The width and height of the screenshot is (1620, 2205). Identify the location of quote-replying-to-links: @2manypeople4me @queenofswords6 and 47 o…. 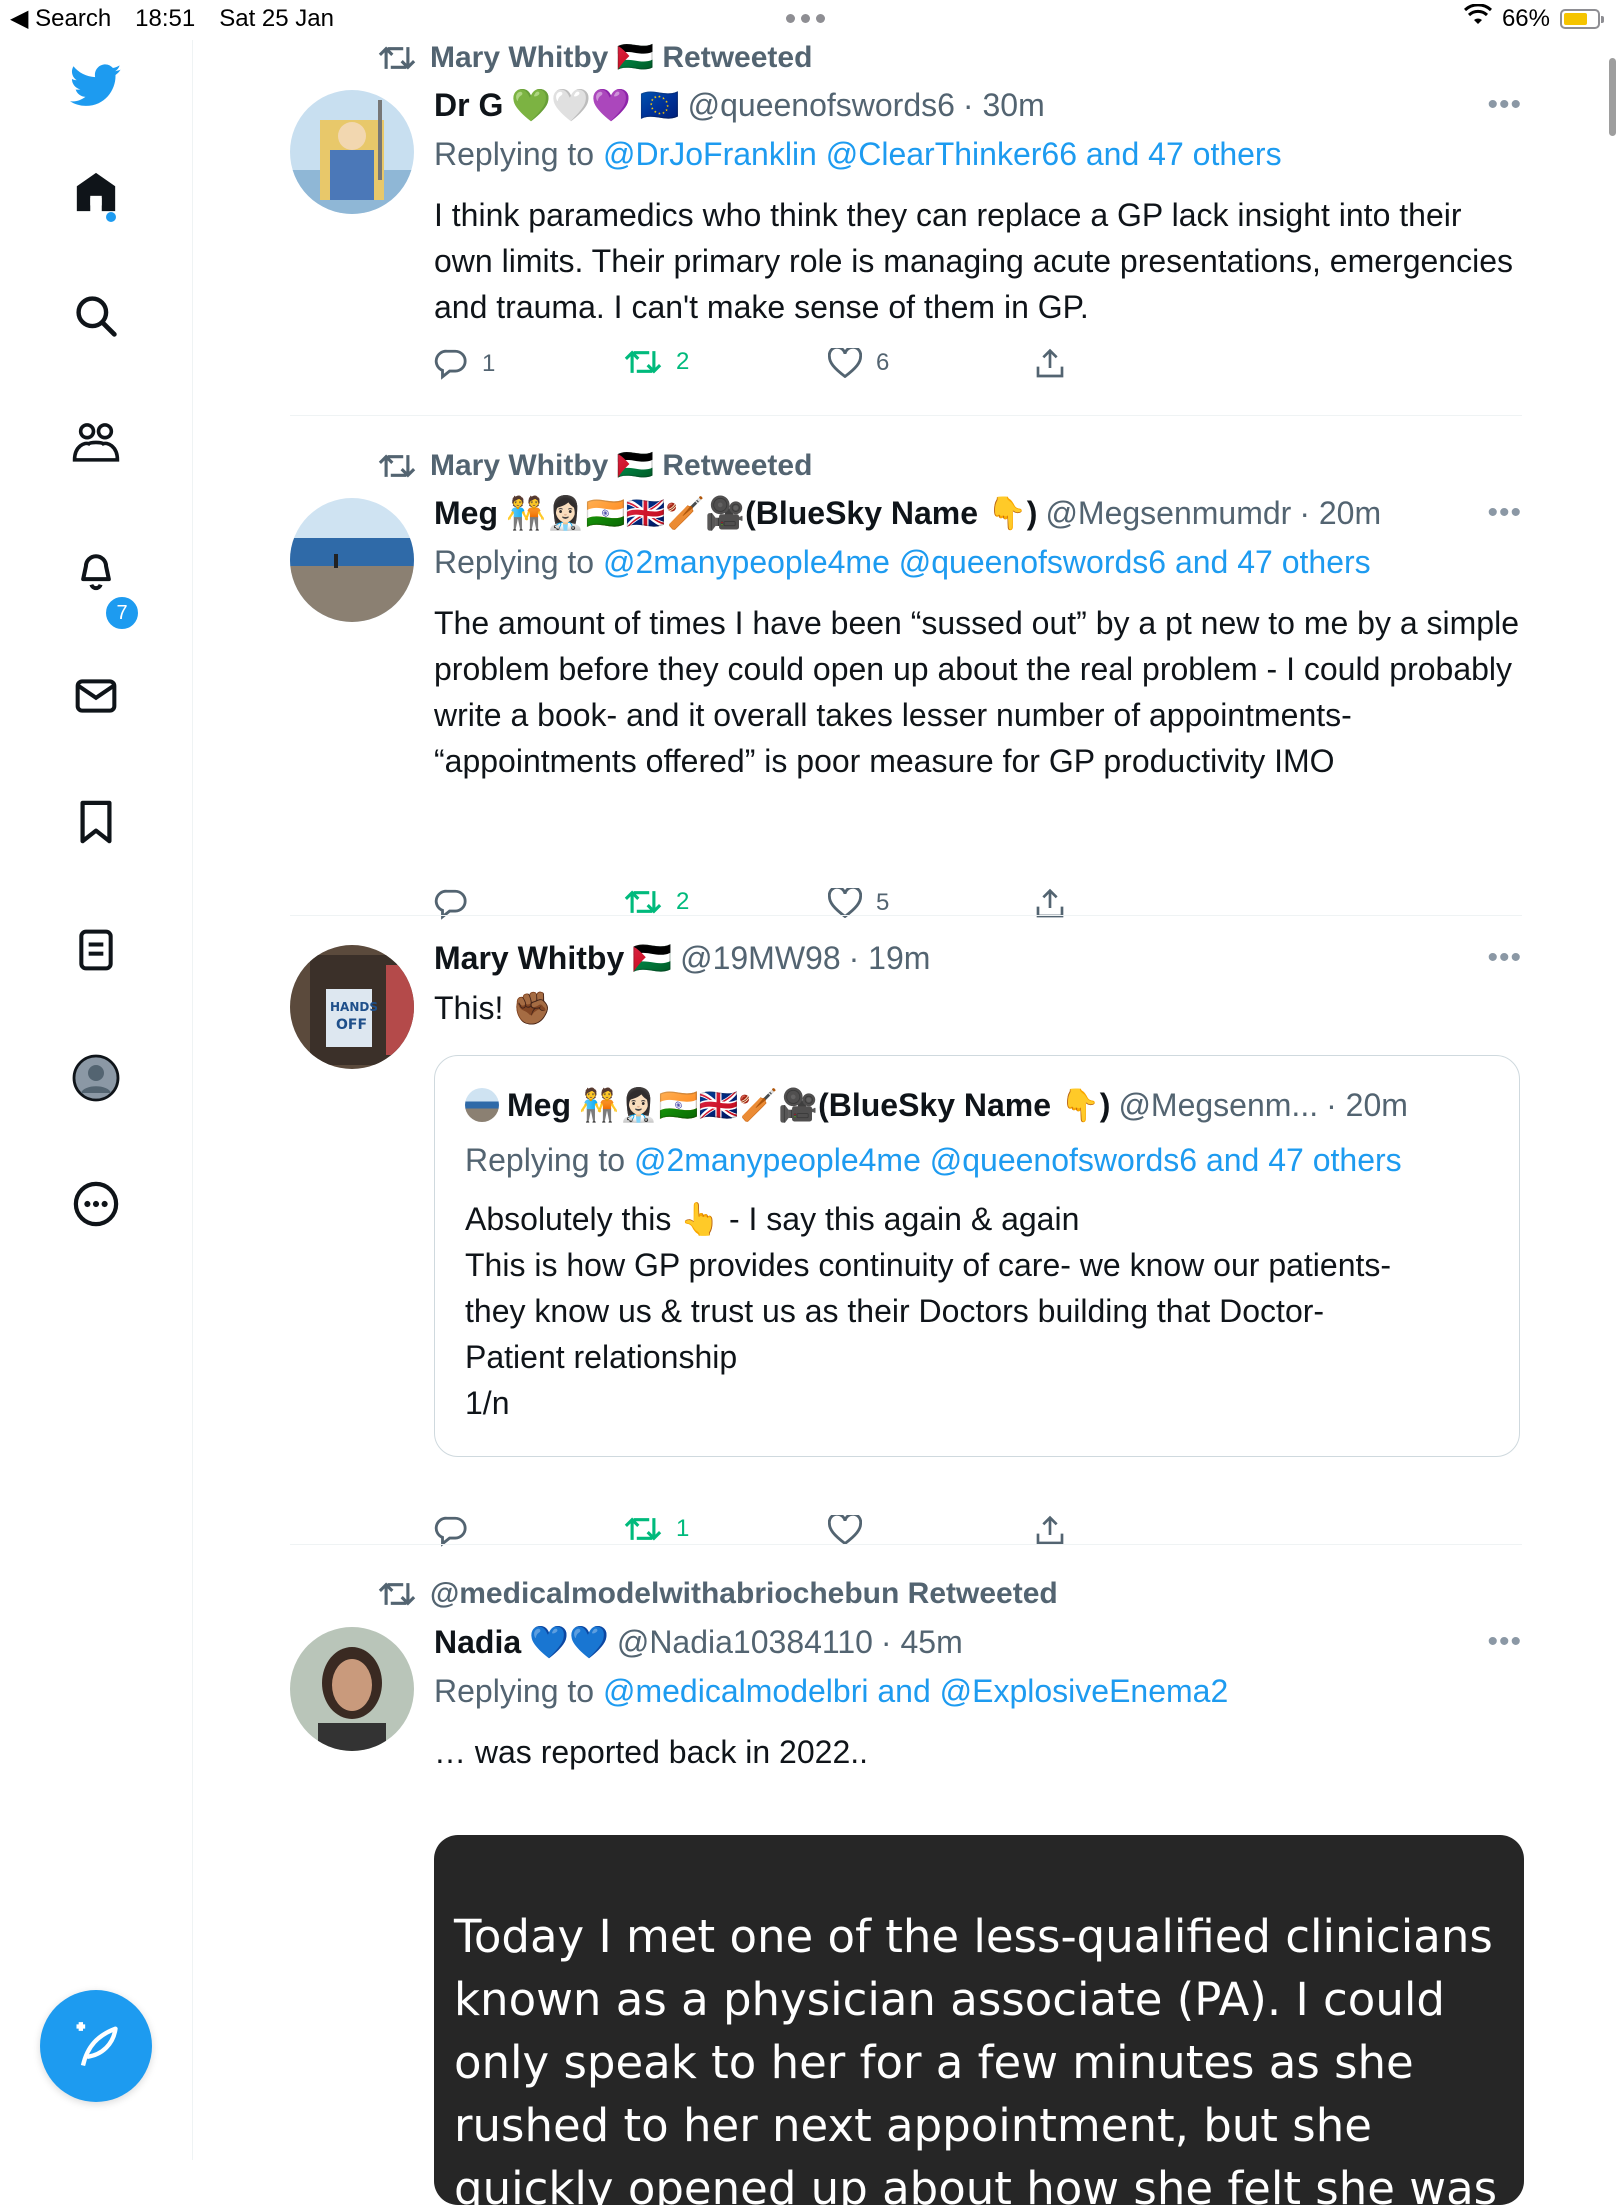
(1018, 1160).